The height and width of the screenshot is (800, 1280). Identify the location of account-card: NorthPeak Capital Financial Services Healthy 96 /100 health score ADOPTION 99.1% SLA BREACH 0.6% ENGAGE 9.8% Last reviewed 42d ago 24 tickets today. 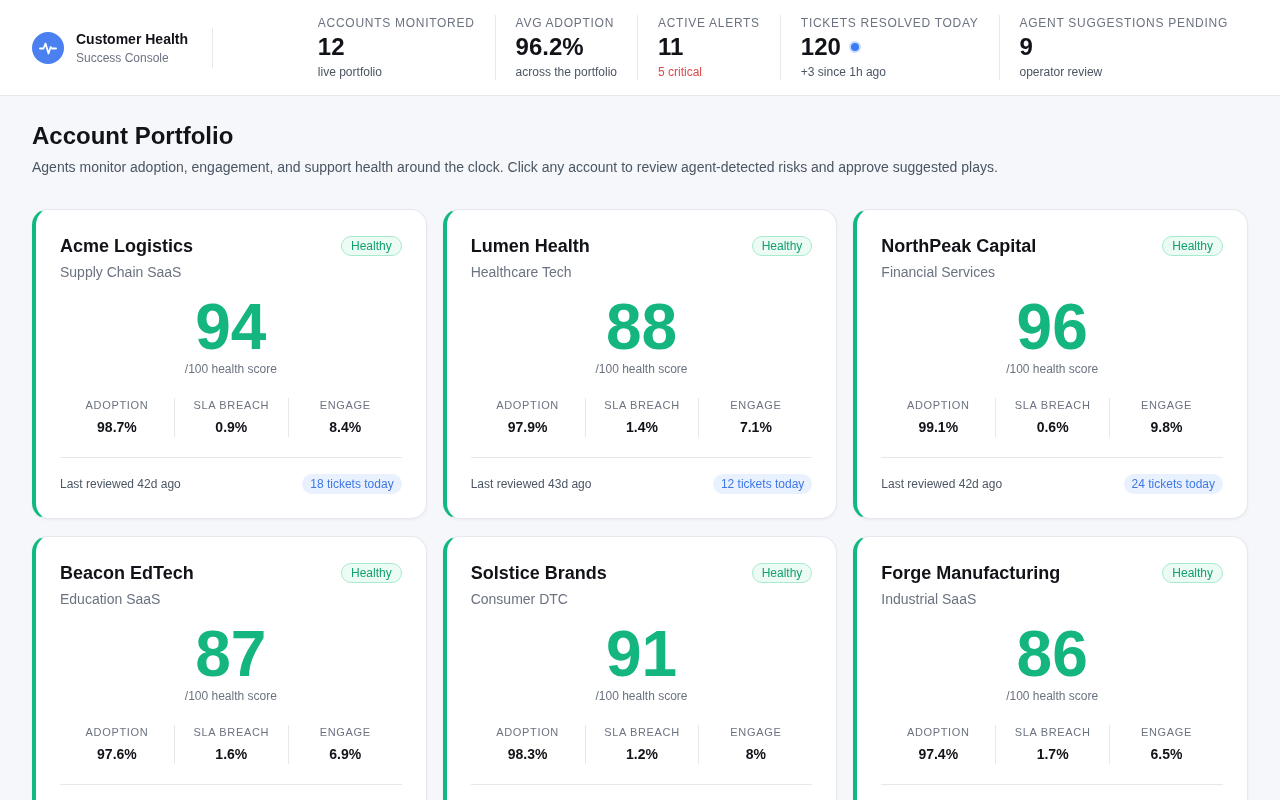
(1050, 364).